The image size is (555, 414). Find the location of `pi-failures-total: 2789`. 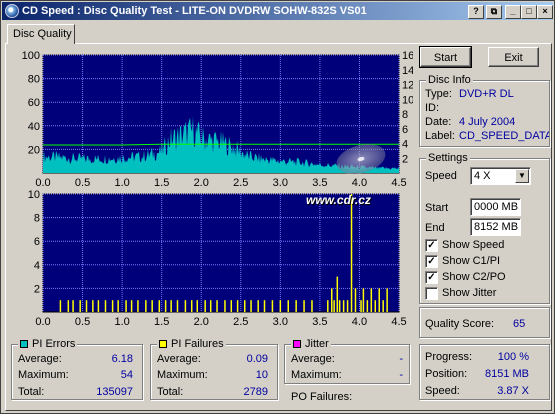

pi-failures-total: 2789 is located at coordinates (255, 392).